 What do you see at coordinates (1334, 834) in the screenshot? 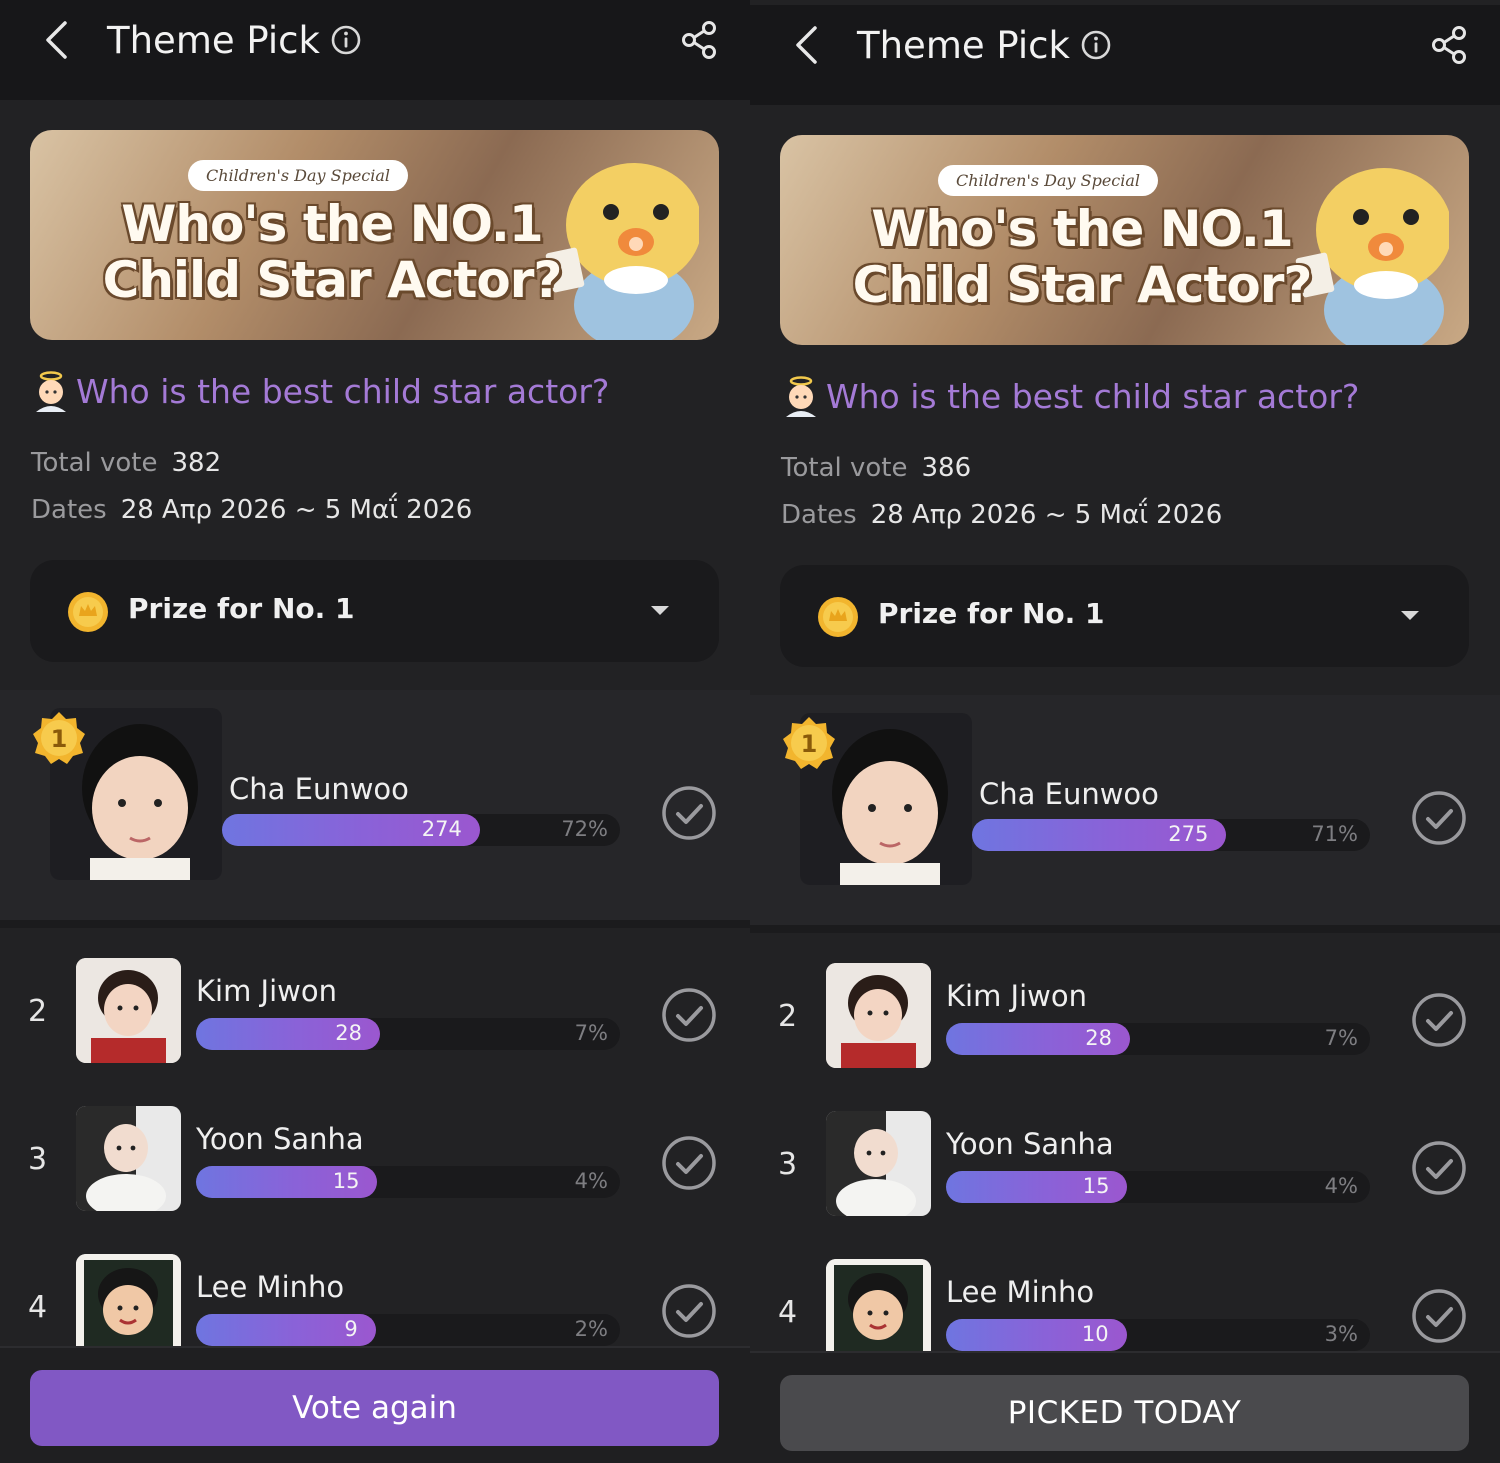
I see `vote-percent: 71%` at bounding box center [1334, 834].